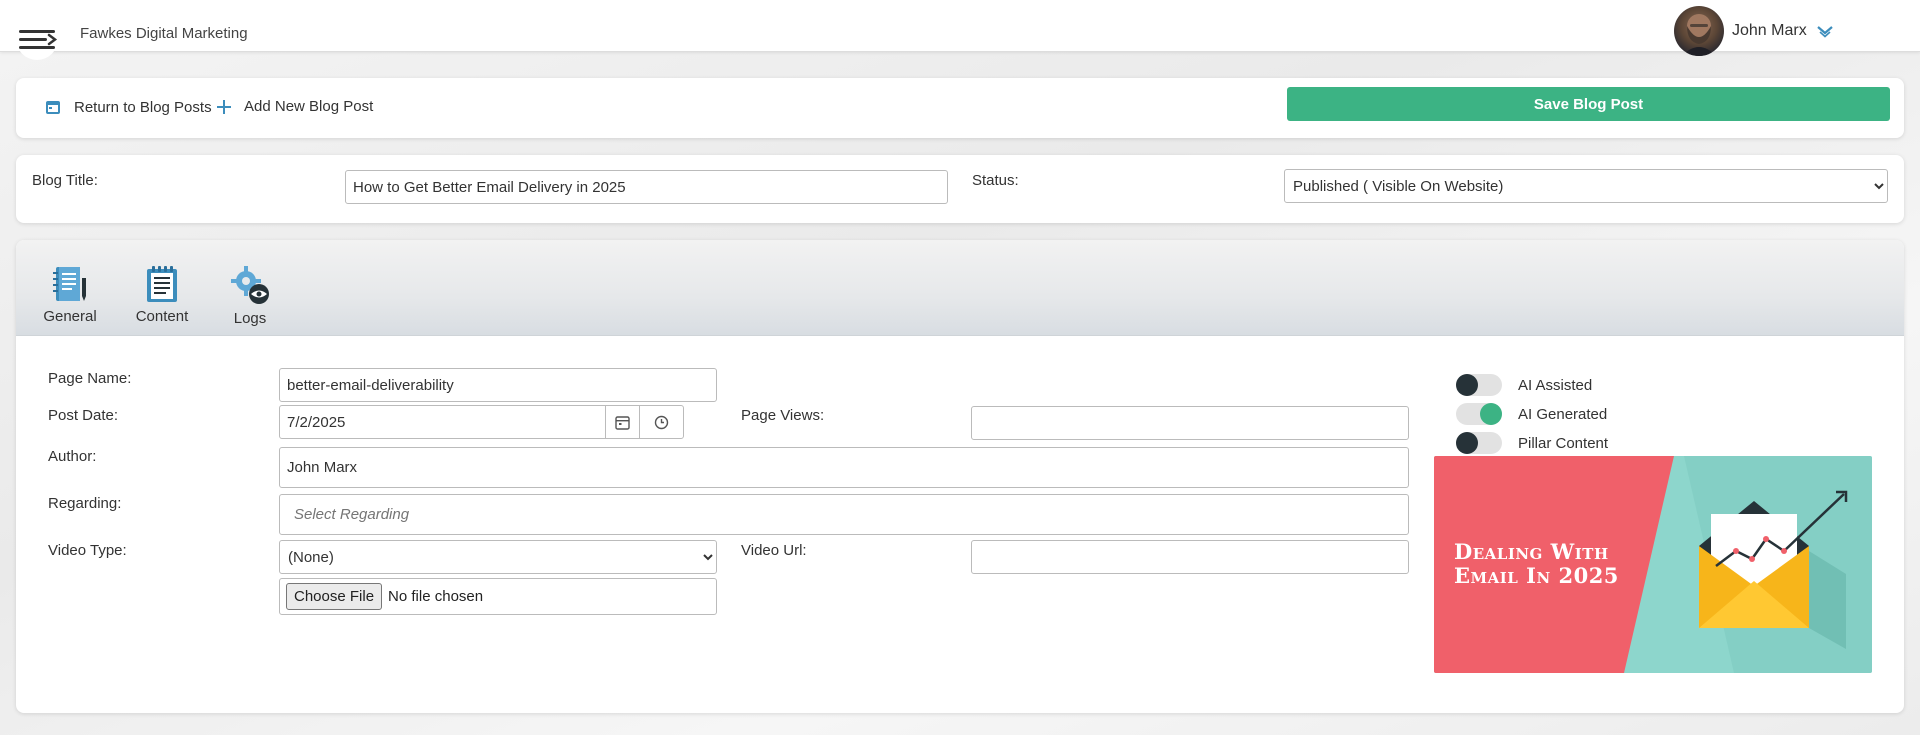  I want to click on pillar-content-switch, so click(1479, 443).